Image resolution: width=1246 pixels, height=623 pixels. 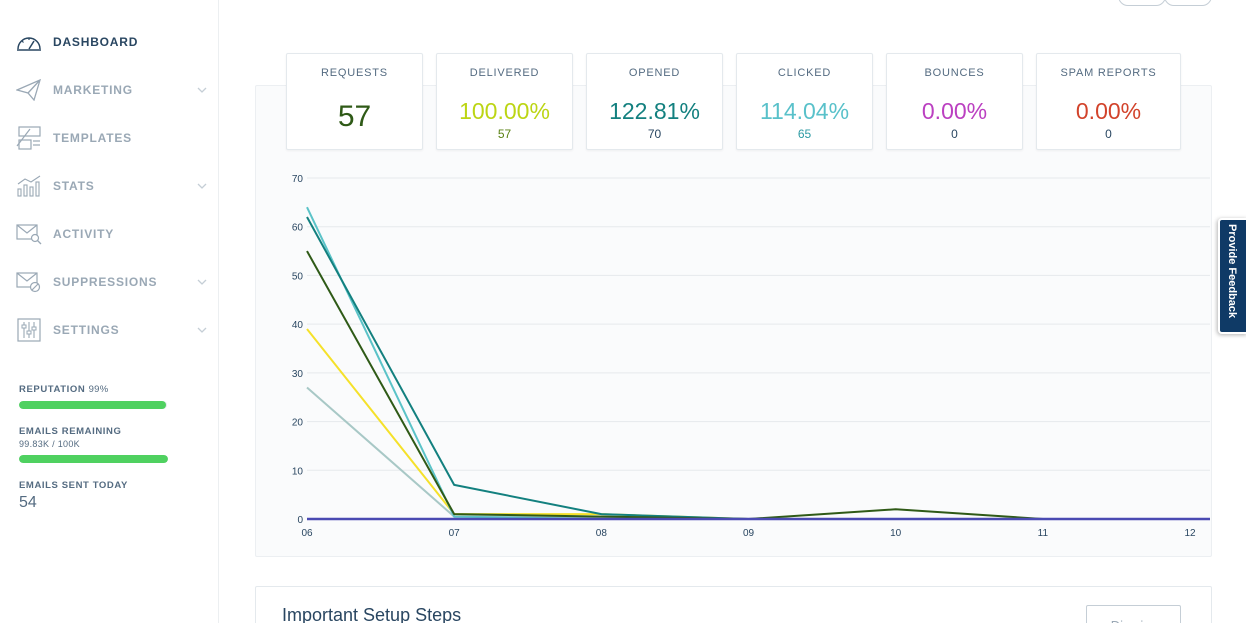 What do you see at coordinates (29, 186) in the screenshot?
I see `stats-chart-icon` at bounding box center [29, 186].